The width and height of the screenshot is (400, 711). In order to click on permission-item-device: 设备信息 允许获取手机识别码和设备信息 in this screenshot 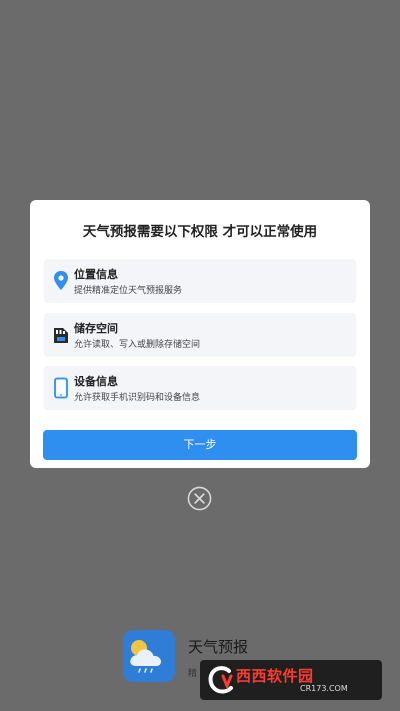, I will do `click(200, 388)`.